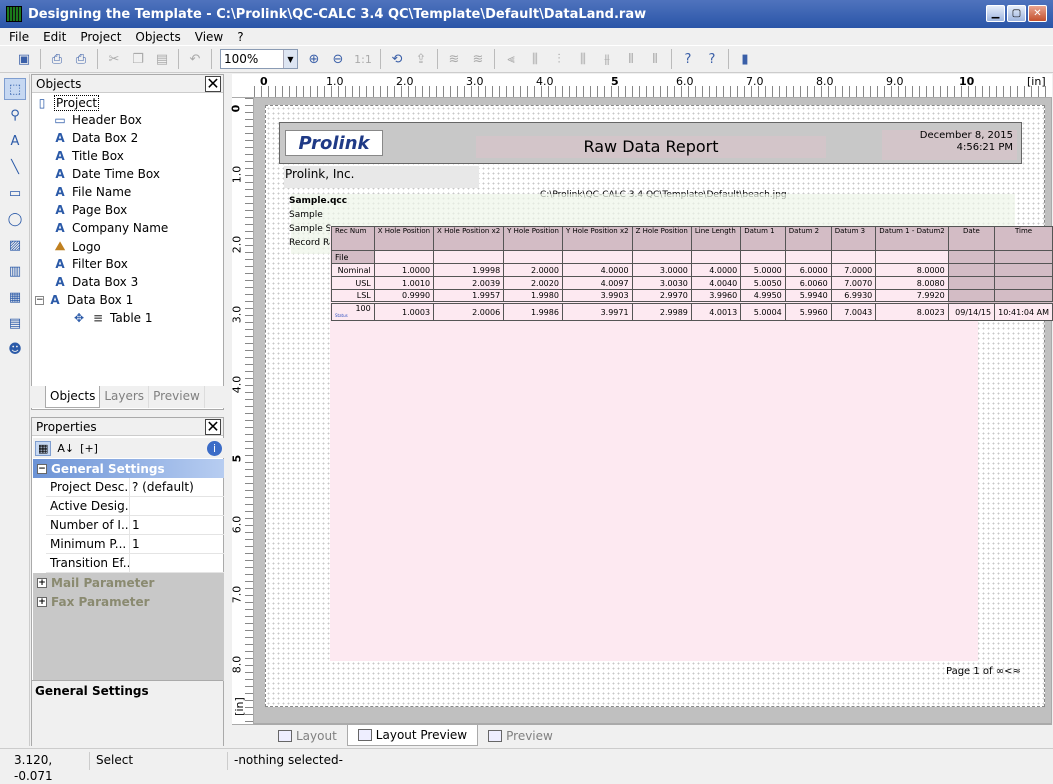  I want to click on line-tool-icon: ╲, so click(15, 167).